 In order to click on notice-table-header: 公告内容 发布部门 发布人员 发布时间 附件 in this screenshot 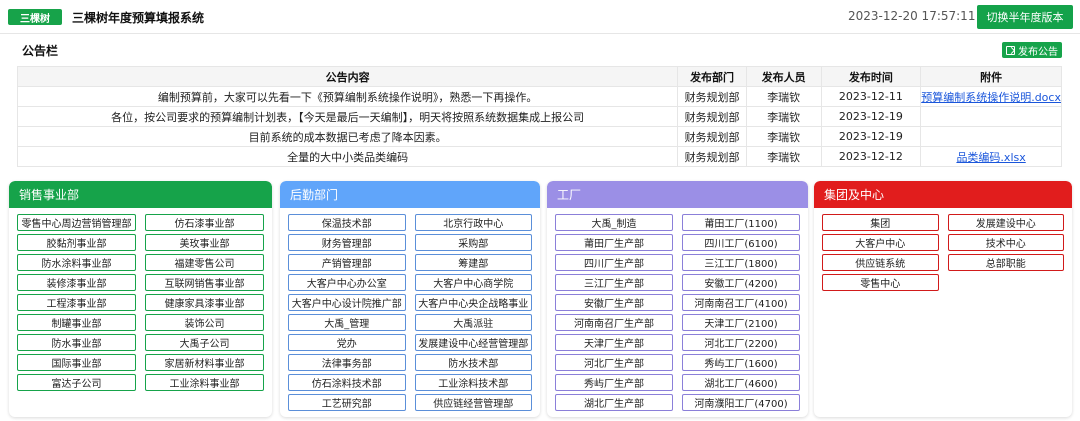, I will do `click(539, 76)`.